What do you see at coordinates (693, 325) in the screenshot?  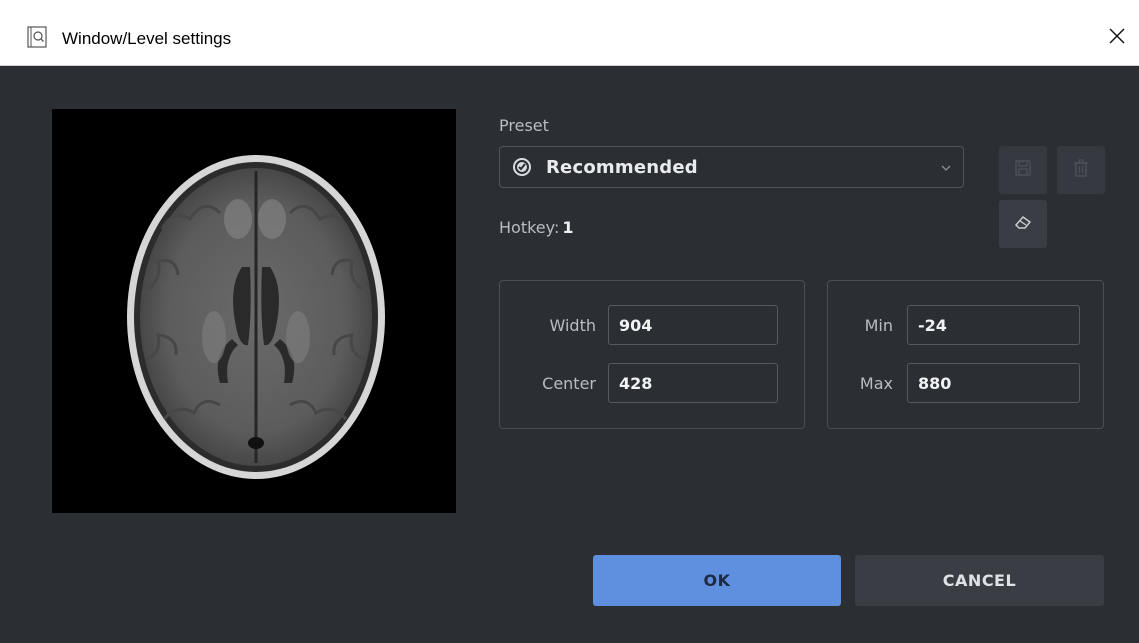 I see `width-input: 904` at bounding box center [693, 325].